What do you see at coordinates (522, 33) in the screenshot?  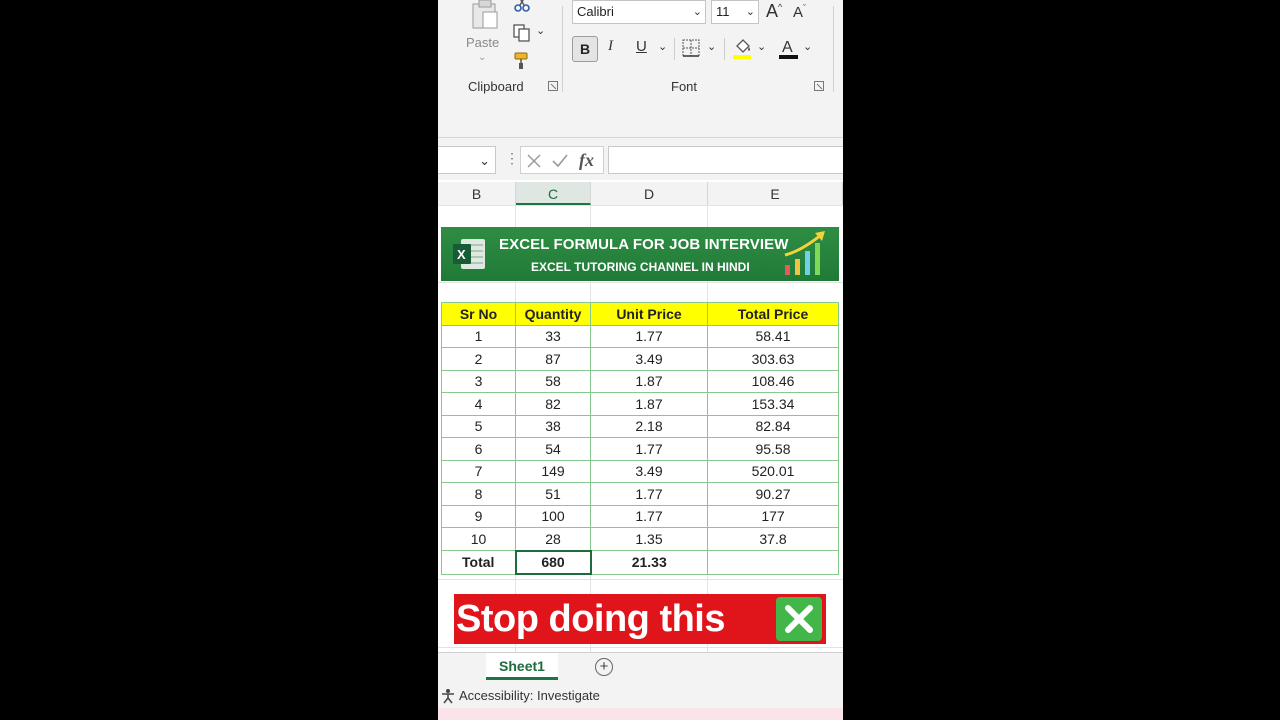 I see `copy-icon` at bounding box center [522, 33].